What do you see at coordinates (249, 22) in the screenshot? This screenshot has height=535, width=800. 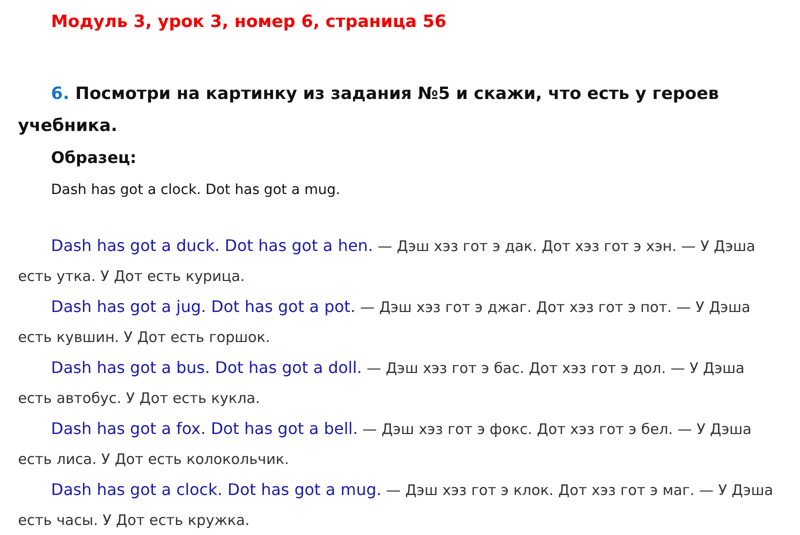 I see `page-title: Модуль 3, урок 3, номер 6, страница 56` at bounding box center [249, 22].